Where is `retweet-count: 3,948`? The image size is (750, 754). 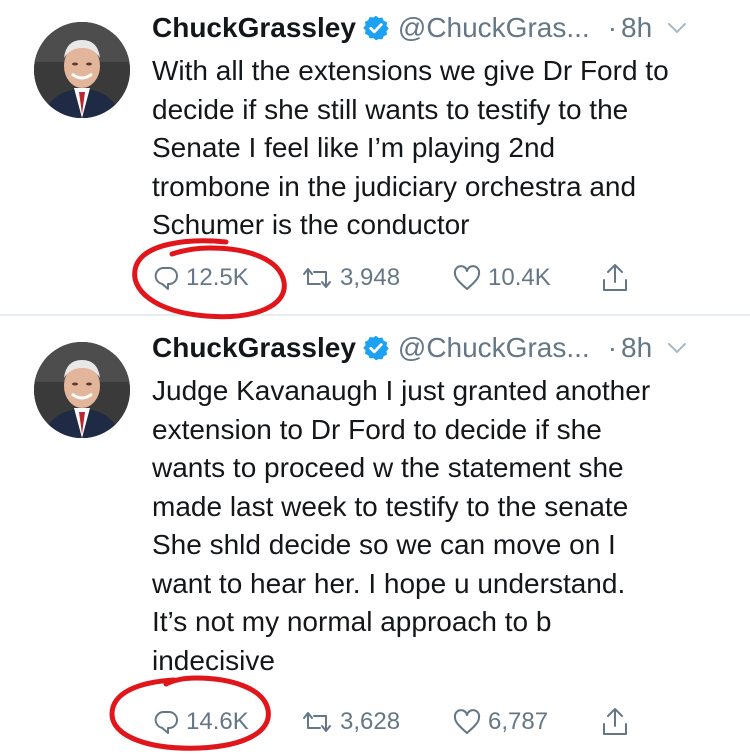 retweet-count: 3,948 is located at coordinates (370, 277).